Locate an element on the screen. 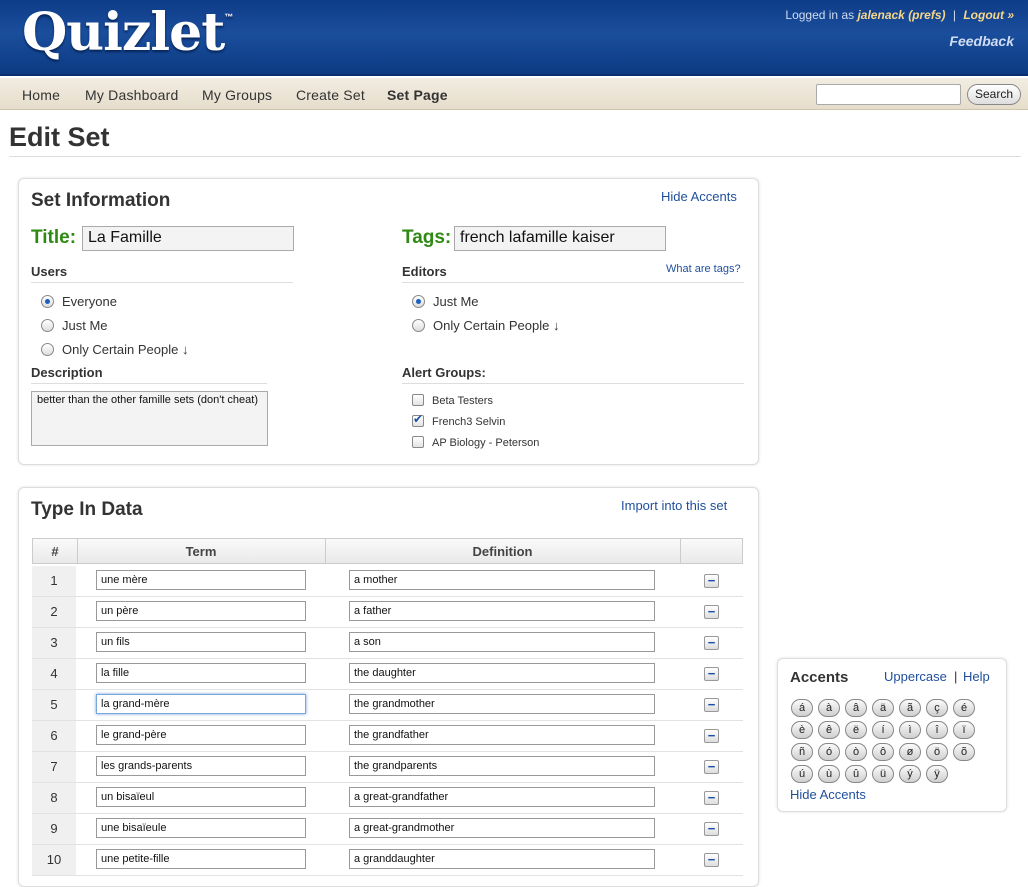  users-option-just-me: Just Me is located at coordinates (74, 325).